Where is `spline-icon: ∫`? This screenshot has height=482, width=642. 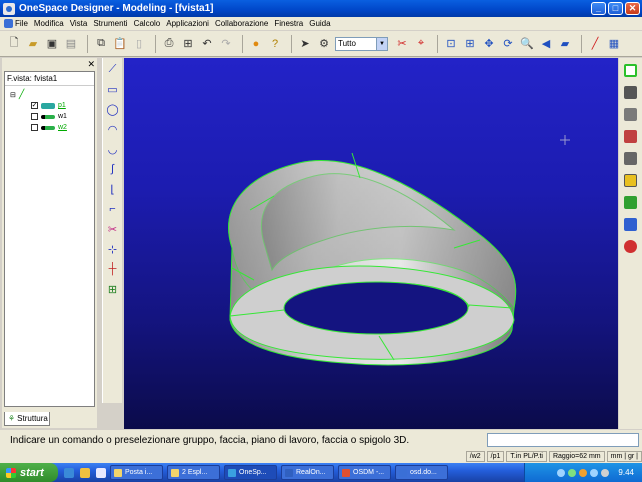
spline-icon: ∫ is located at coordinates (113, 169).